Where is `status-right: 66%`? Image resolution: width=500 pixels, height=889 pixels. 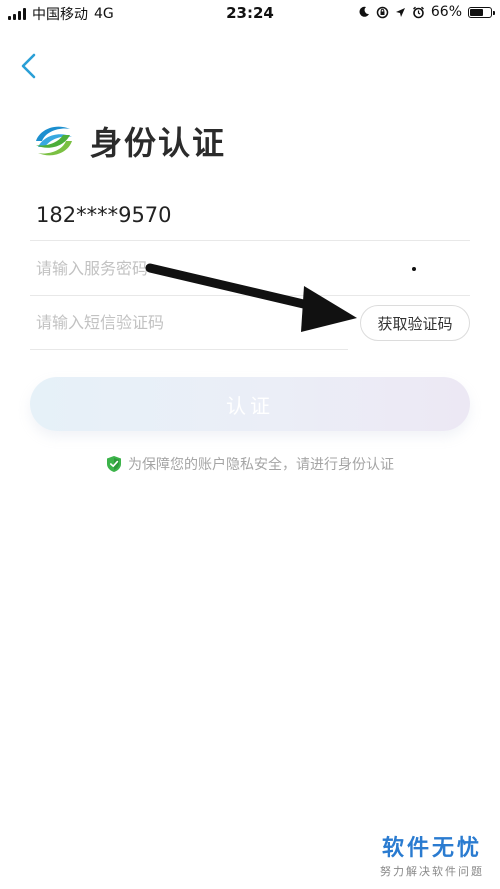
status-right: 66% is located at coordinates (426, 12).